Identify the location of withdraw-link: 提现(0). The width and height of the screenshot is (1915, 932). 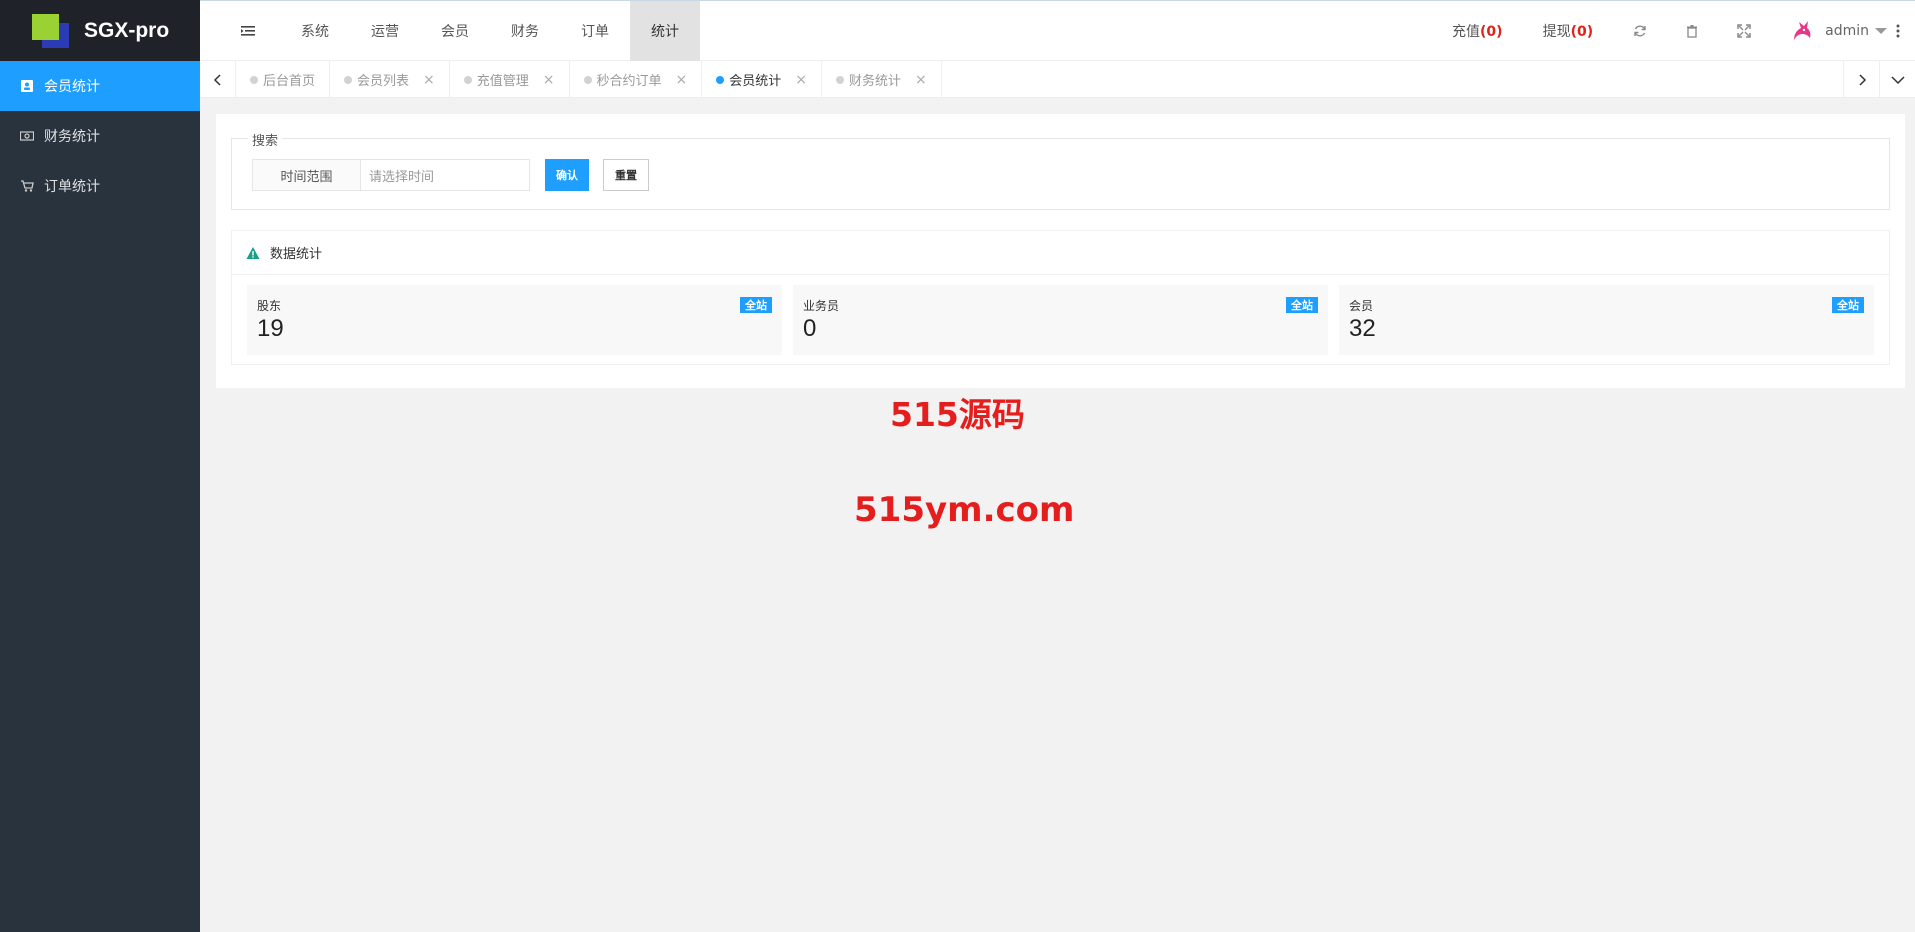
(1568, 31).